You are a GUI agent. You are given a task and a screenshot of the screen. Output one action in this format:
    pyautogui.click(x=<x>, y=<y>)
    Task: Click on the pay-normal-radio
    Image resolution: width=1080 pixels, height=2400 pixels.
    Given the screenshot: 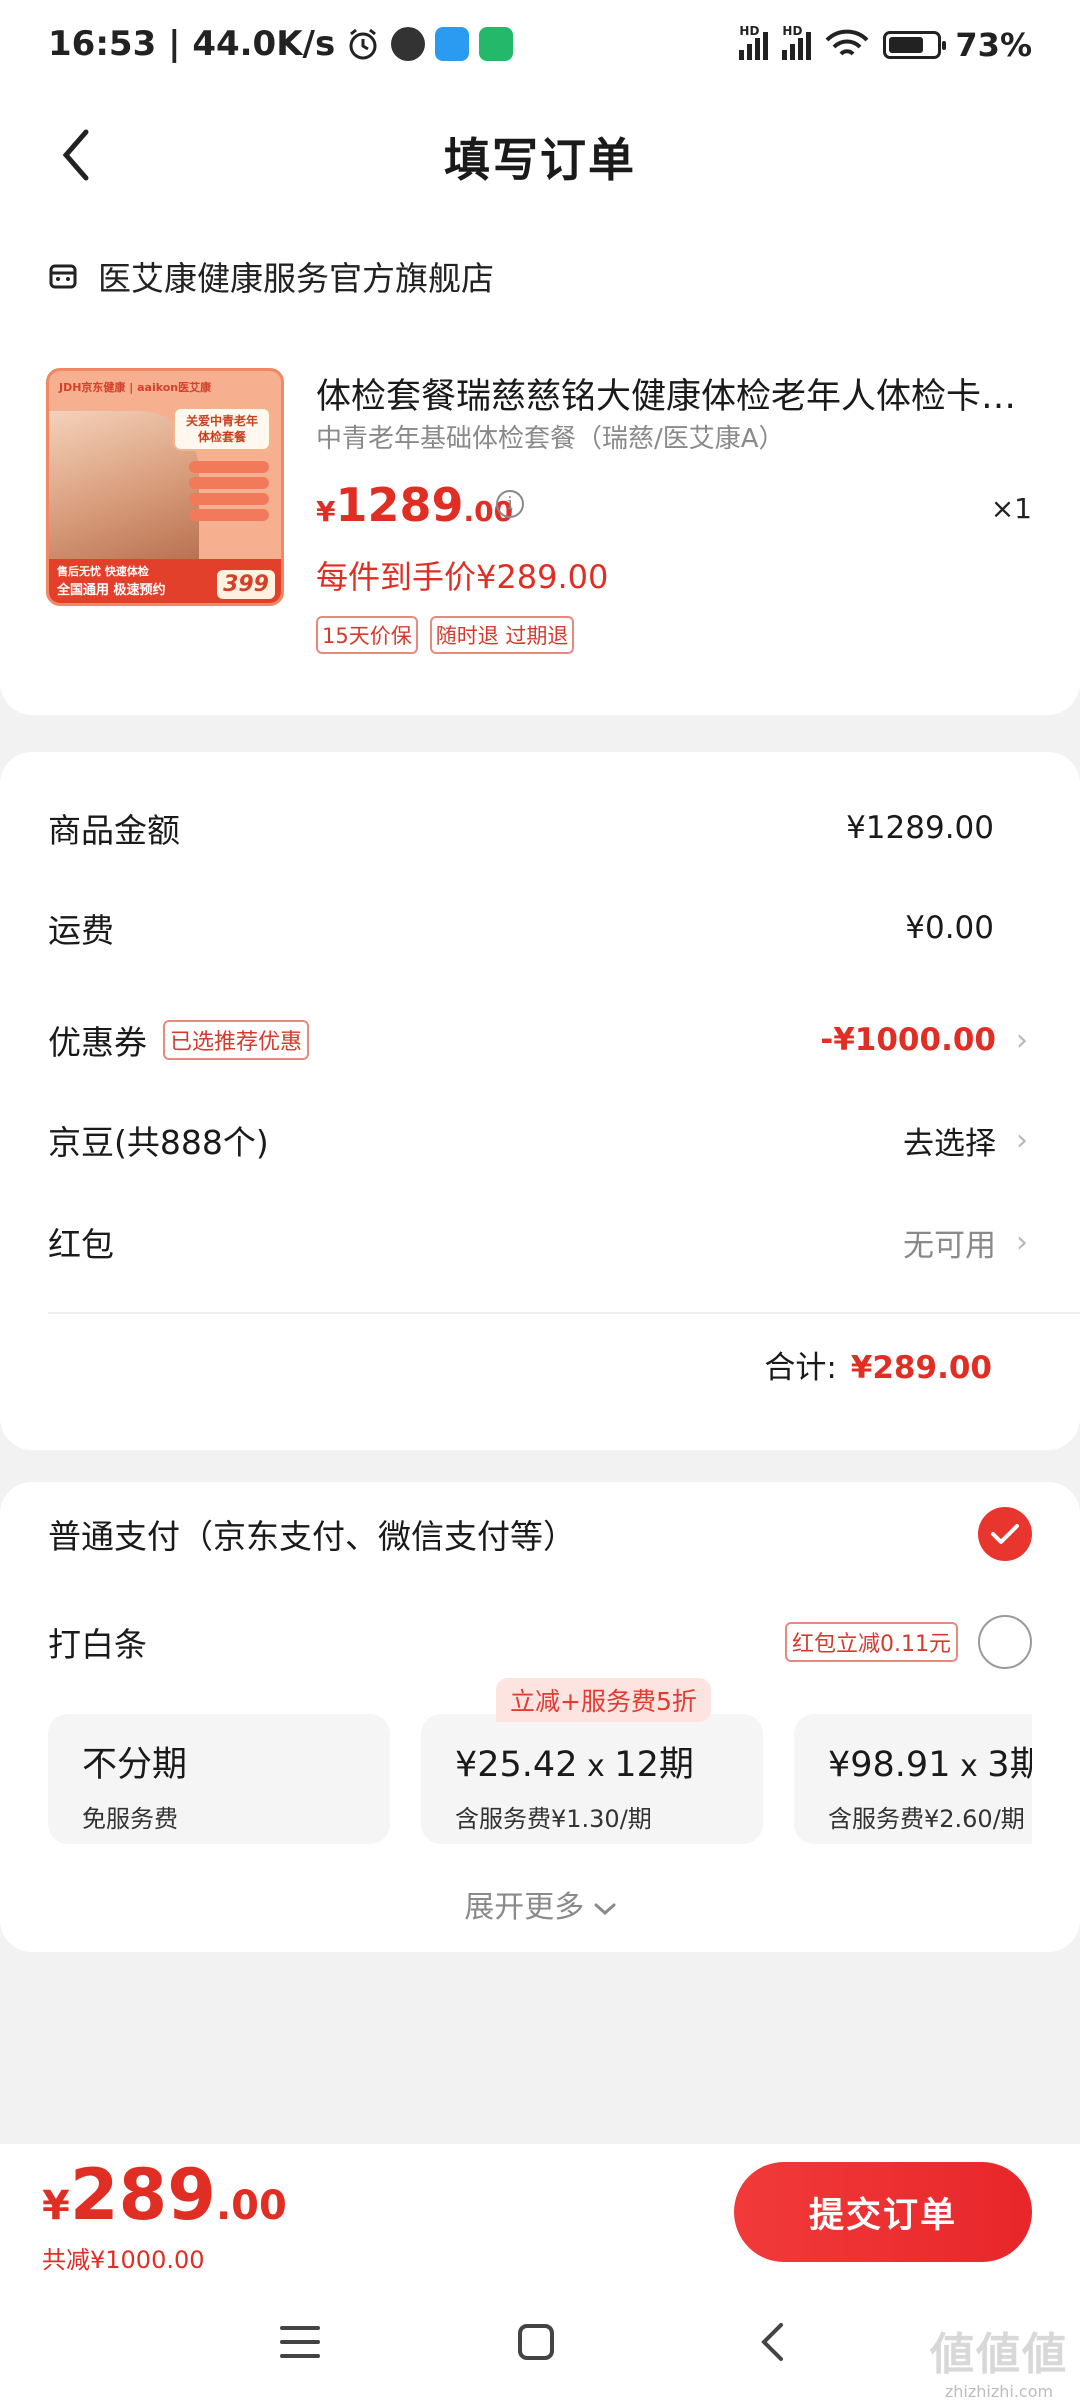 What is the action you would take?
    pyautogui.click(x=1005, y=1534)
    